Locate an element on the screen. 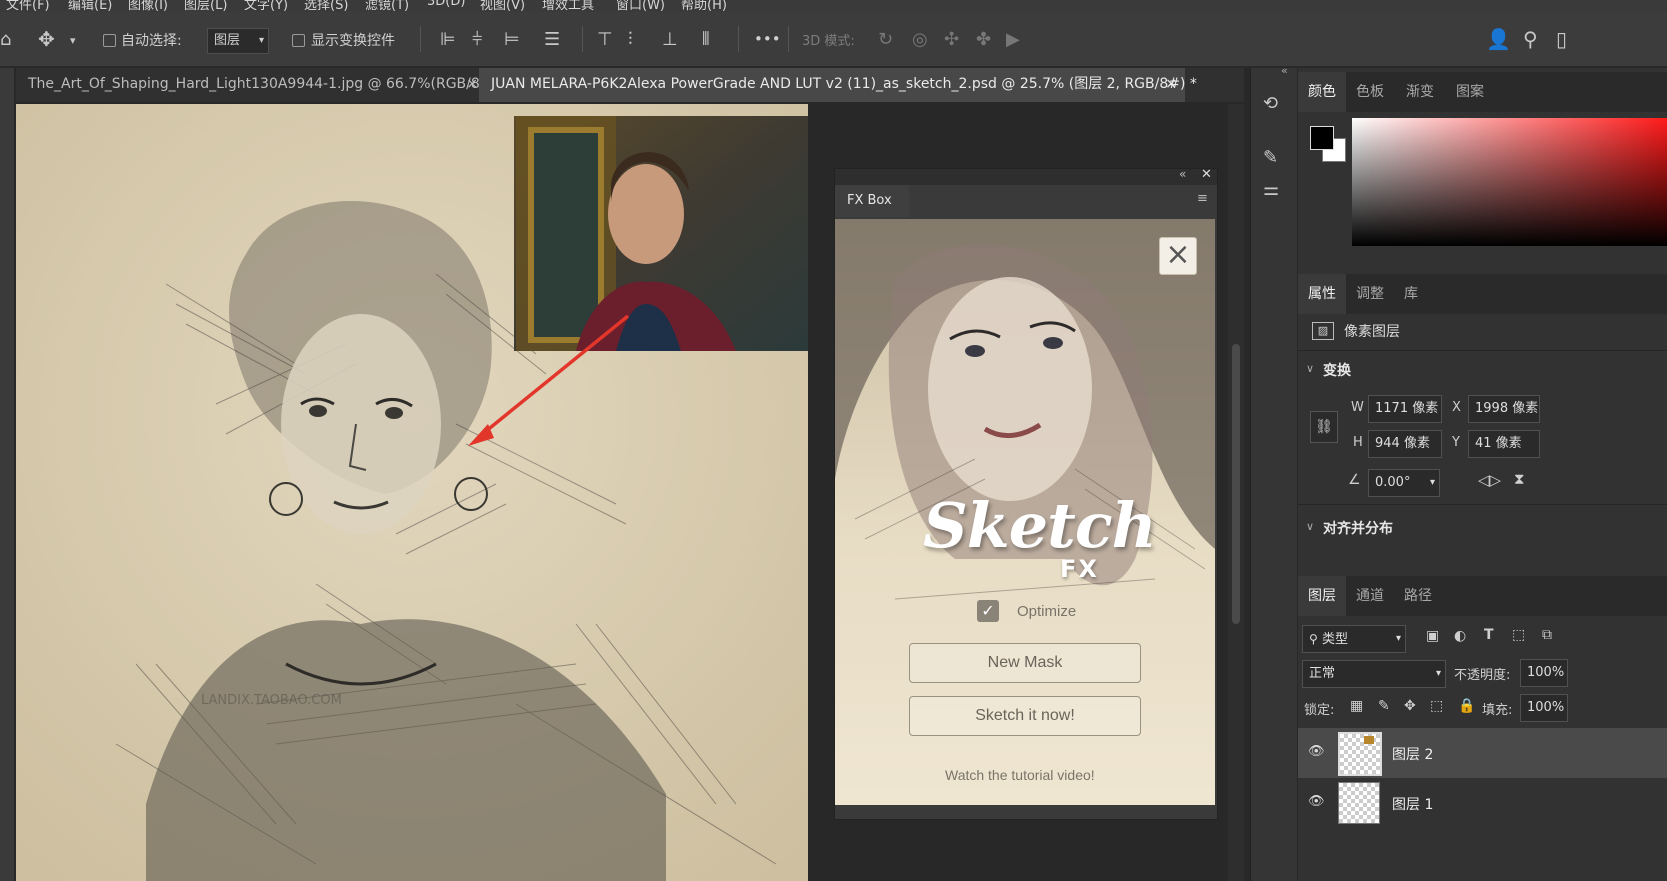 Image resolution: width=1667 pixels, height=881 pixels. layer-row: 👁 图层 1 is located at coordinates (1482, 803).